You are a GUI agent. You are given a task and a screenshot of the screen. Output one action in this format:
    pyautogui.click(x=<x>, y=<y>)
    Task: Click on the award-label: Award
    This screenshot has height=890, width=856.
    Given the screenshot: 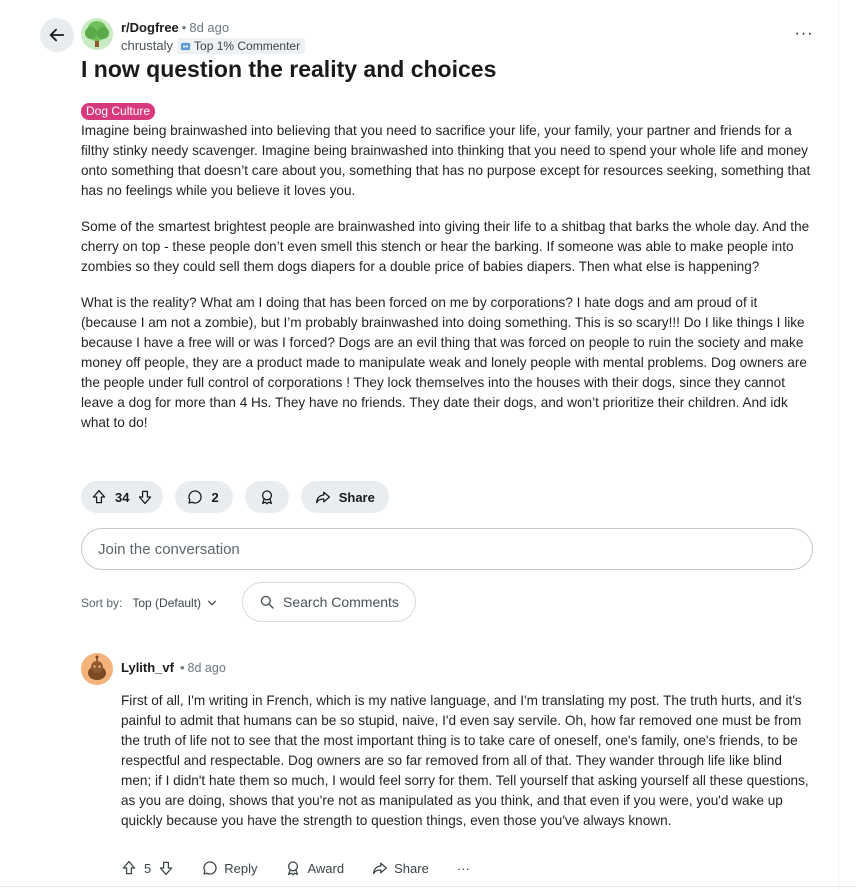 What is the action you would take?
    pyautogui.click(x=326, y=868)
    